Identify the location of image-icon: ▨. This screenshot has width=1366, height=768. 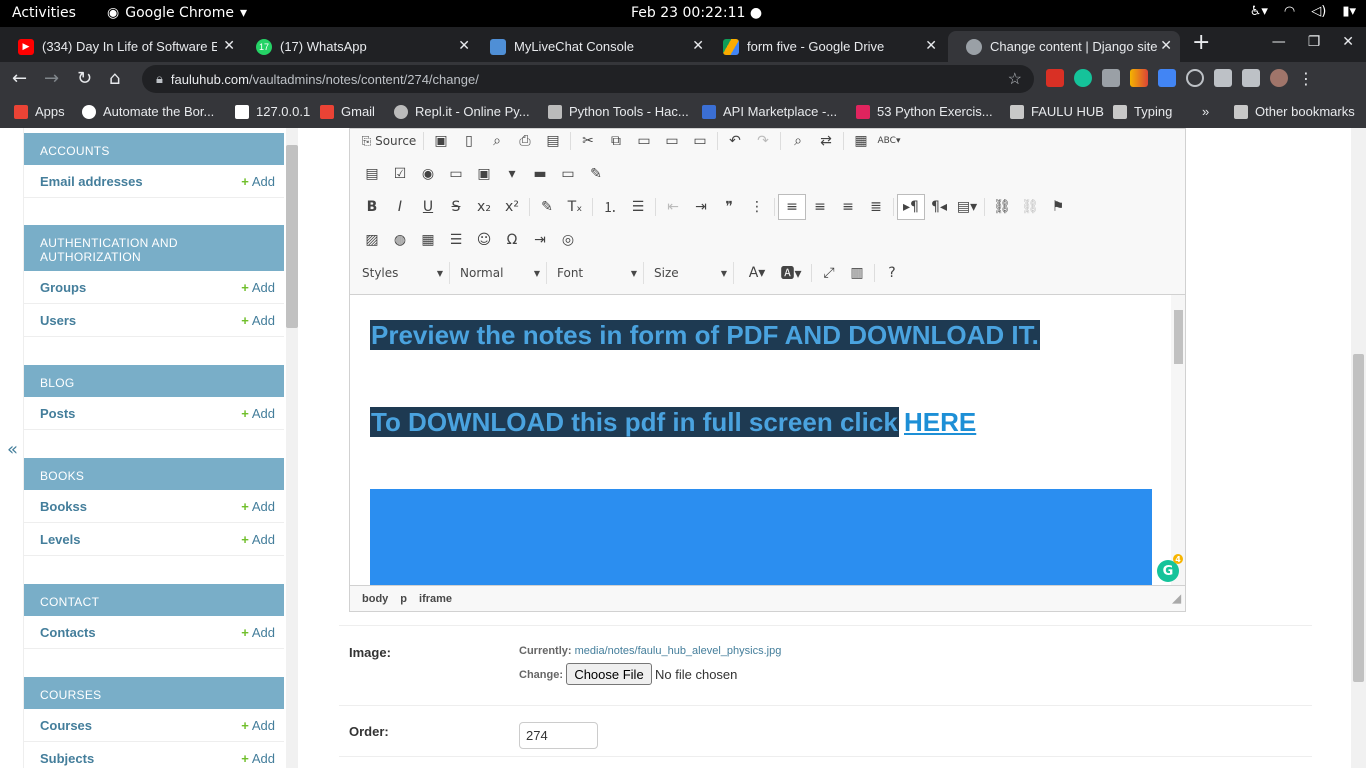
(372, 240).